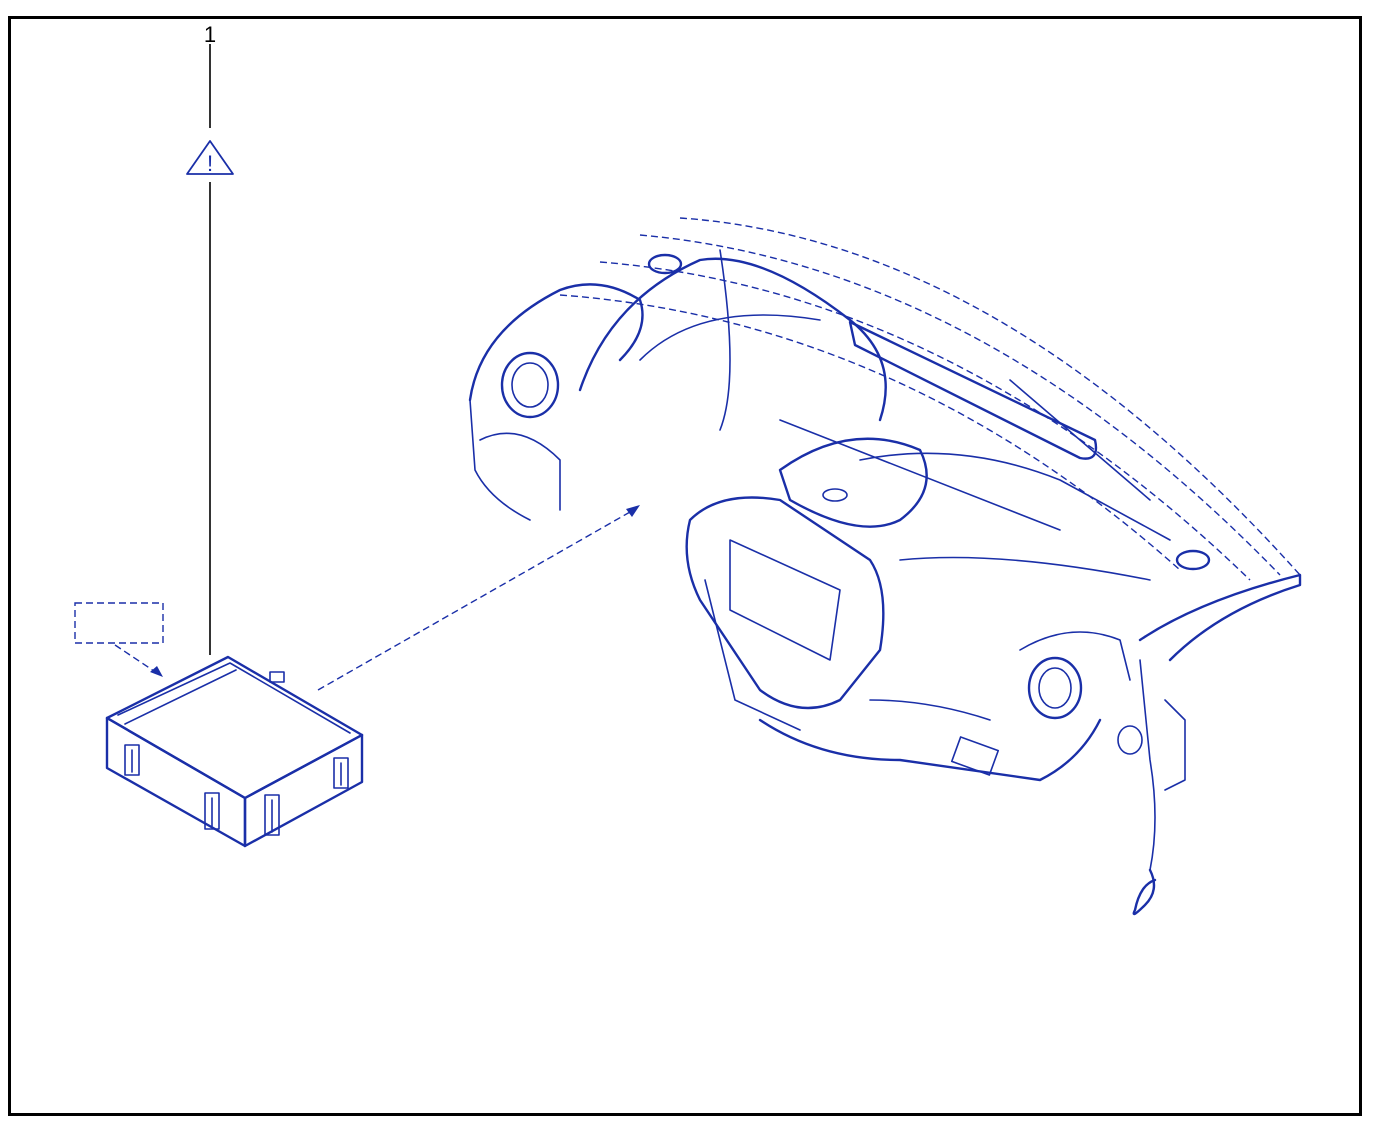 This screenshot has height=1124, width=1392. Describe the element at coordinates (138, 660) in the screenshot. I see `reference-arrow` at that location.